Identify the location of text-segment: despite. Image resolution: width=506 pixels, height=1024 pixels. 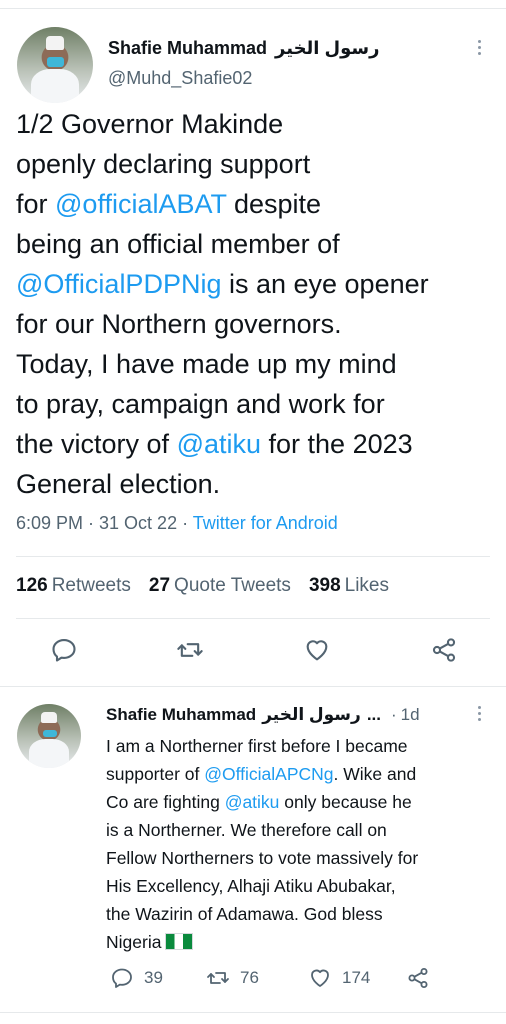
(274, 204).